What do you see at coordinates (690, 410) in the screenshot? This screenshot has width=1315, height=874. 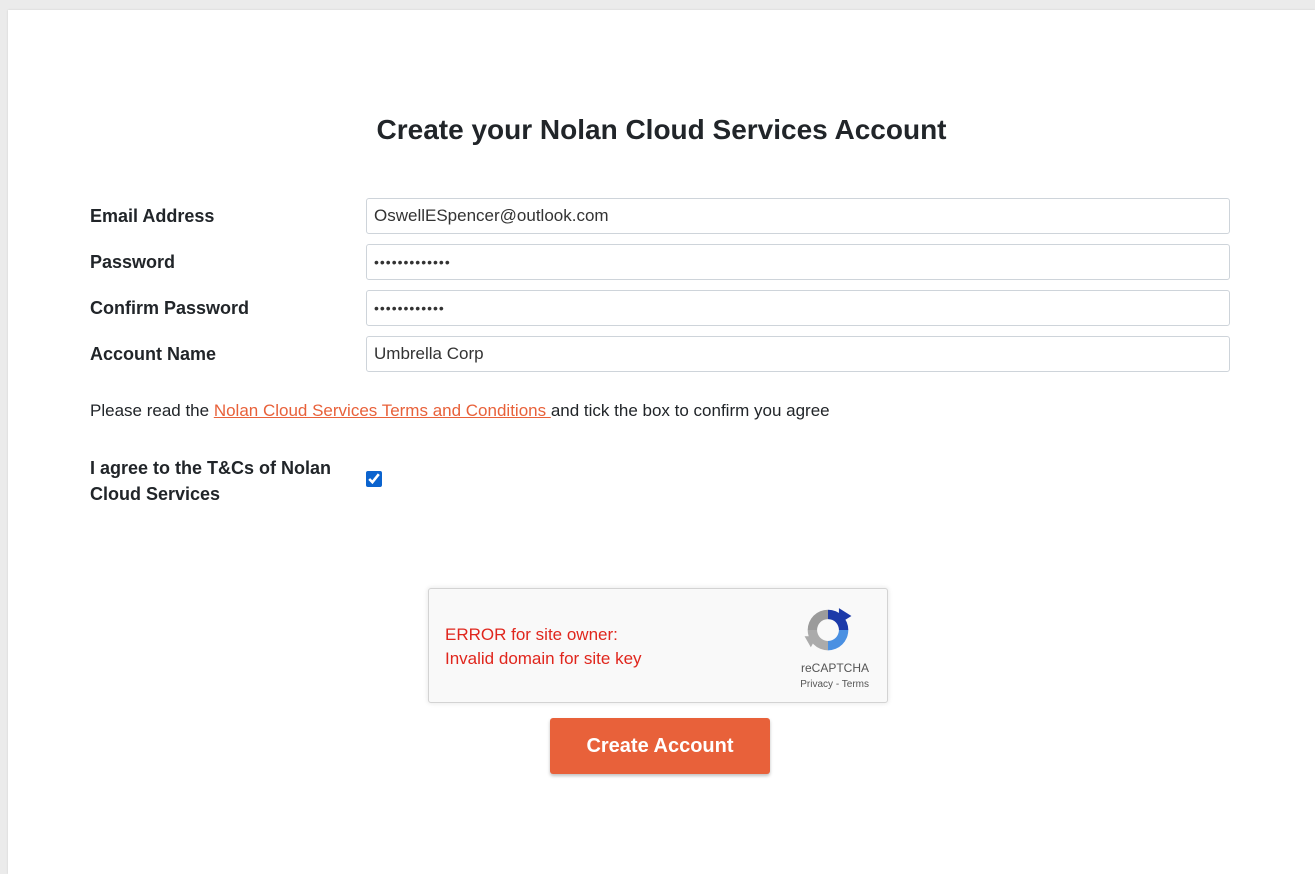 I see `terms-suffix: and tick the box to confirm you agree` at bounding box center [690, 410].